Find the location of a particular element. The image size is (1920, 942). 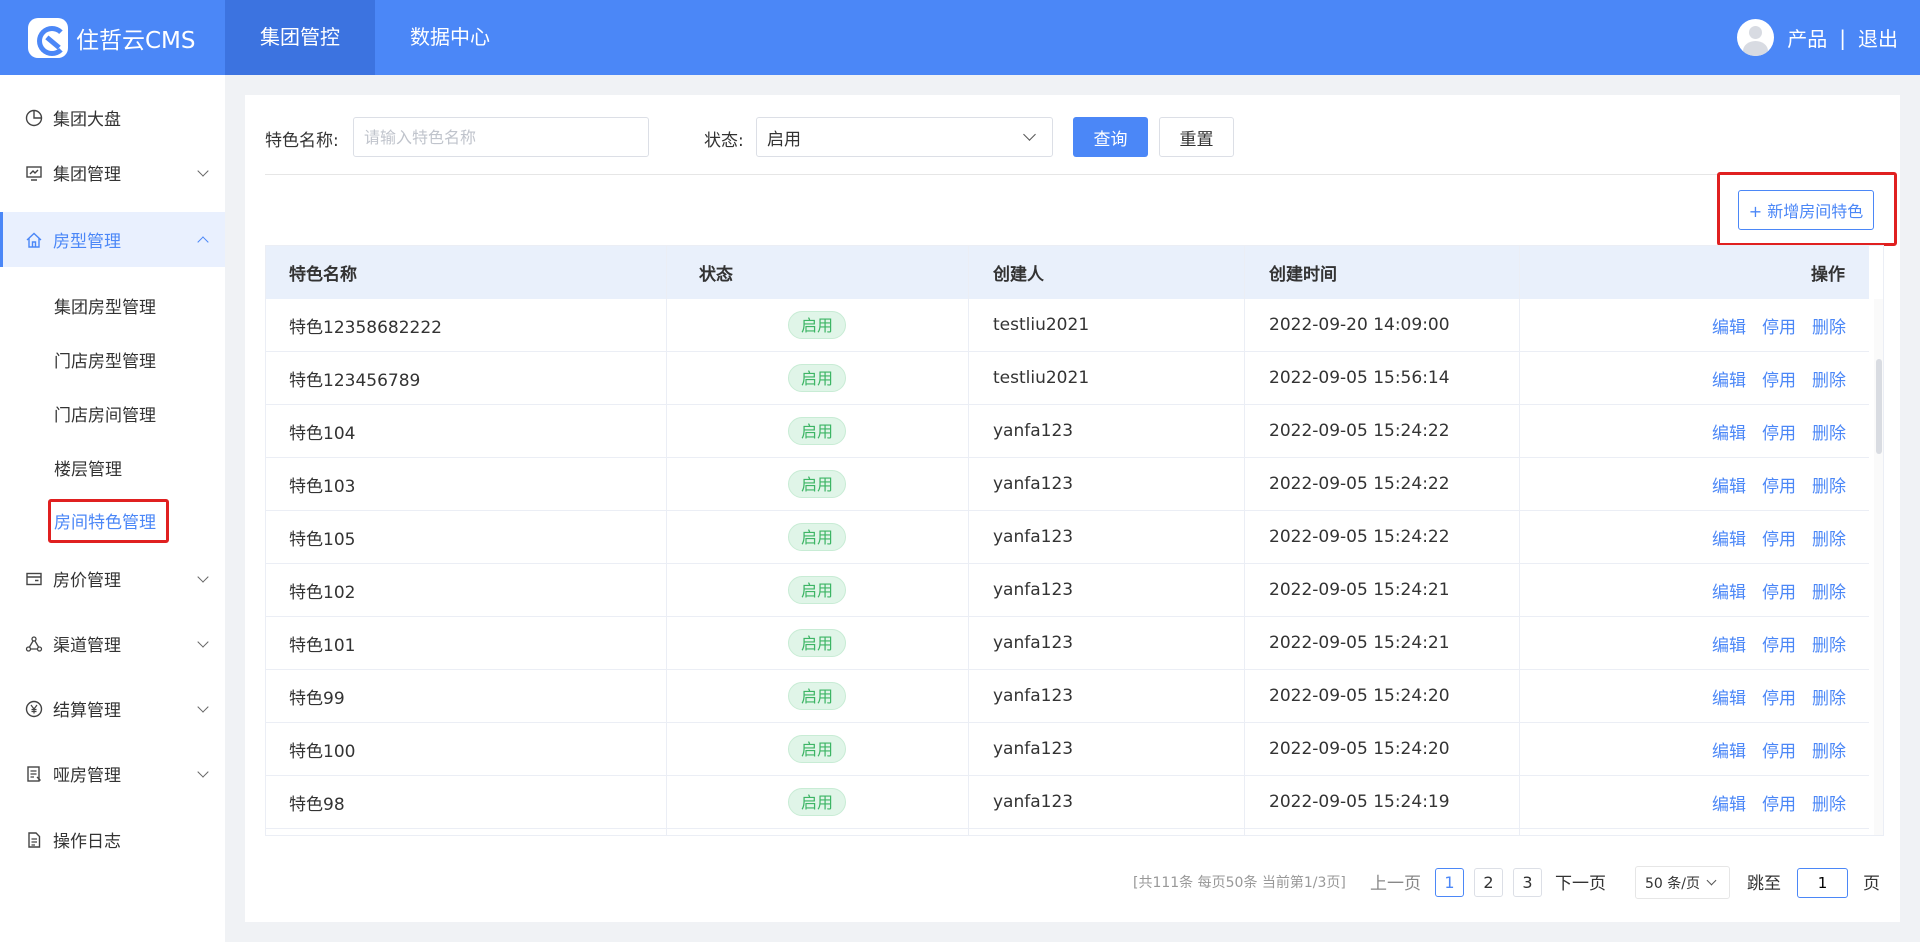

sidebar-subitem-store-rooms: 门店房间管理 is located at coordinates (105, 413).